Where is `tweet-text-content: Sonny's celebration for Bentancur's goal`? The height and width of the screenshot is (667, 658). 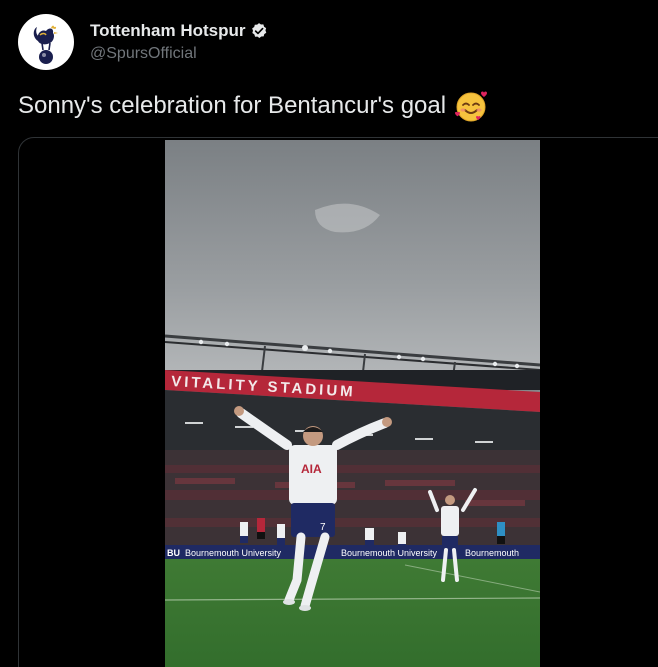
tweet-text-content: Sonny's celebration for Bentancur's goal is located at coordinates (232, 105).